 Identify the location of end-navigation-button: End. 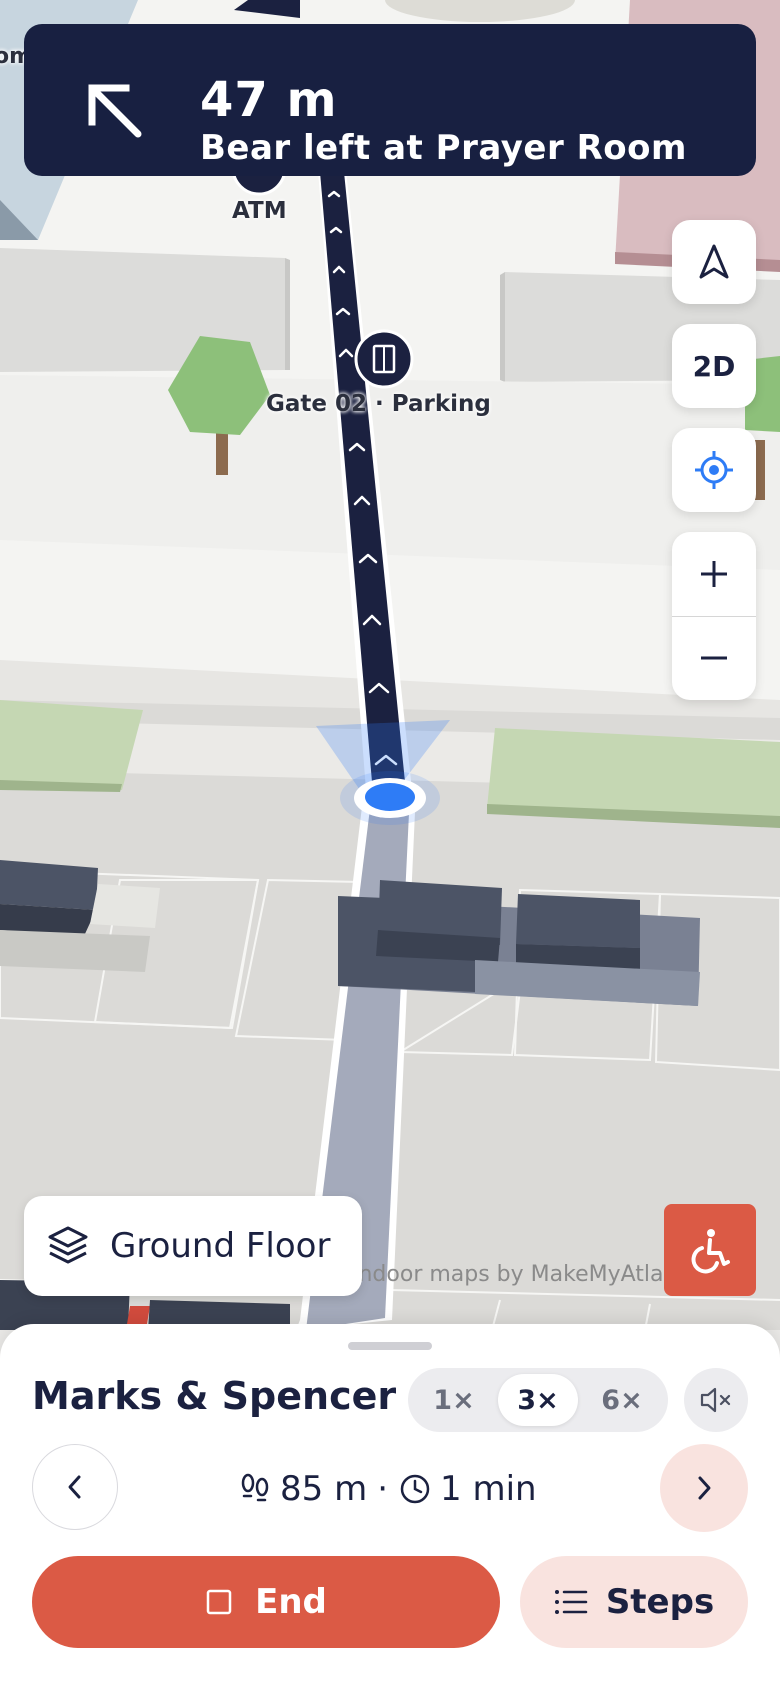
(266, 1602).